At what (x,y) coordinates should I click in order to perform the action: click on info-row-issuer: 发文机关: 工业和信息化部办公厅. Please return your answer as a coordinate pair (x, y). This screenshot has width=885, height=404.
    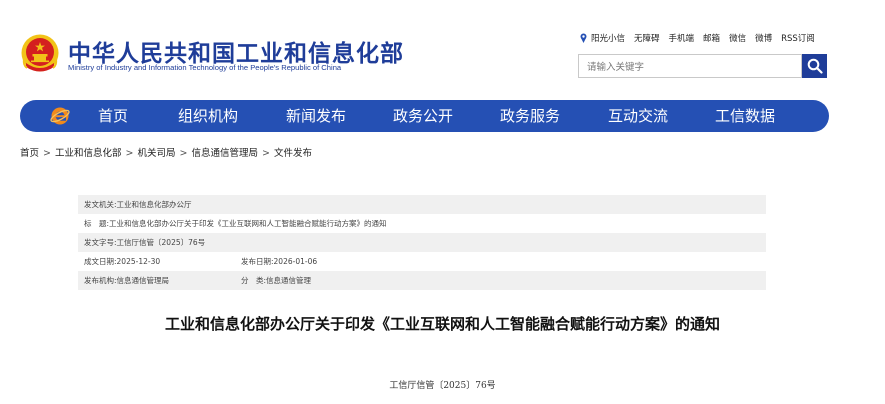
    Looking at the image, I should click on (422, 204).